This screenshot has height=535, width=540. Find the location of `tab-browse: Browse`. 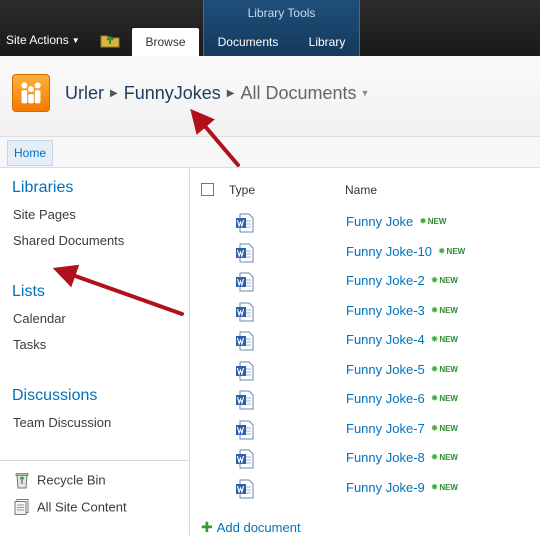

tab-browse: Browse is located at coordinates (165, 42).